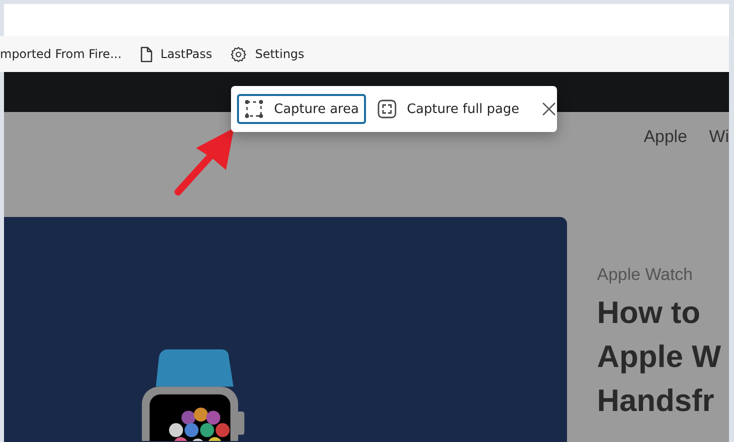  I want to click on dashed-selection-icon, so click(254, 109).